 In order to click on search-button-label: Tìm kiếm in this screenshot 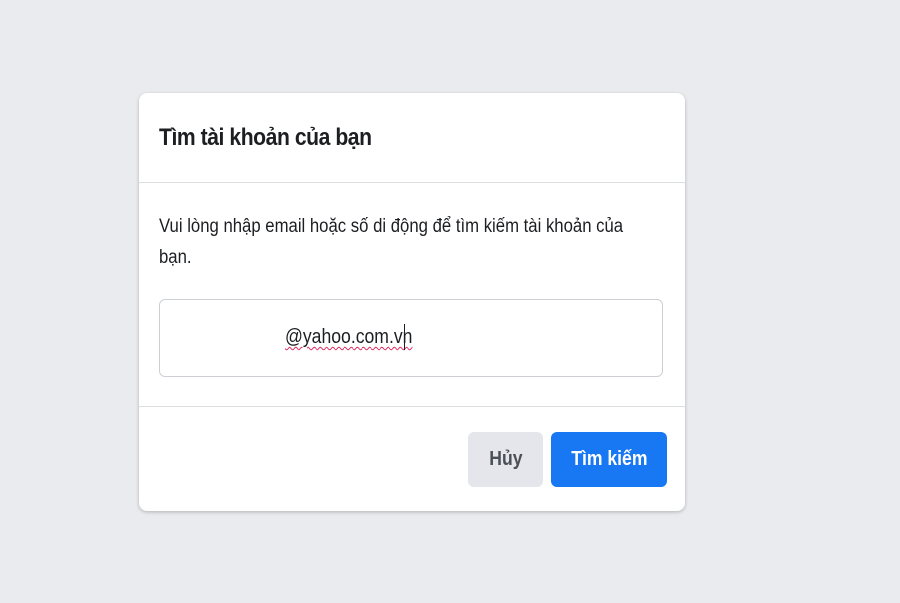, I will do `click(609, 459)`.